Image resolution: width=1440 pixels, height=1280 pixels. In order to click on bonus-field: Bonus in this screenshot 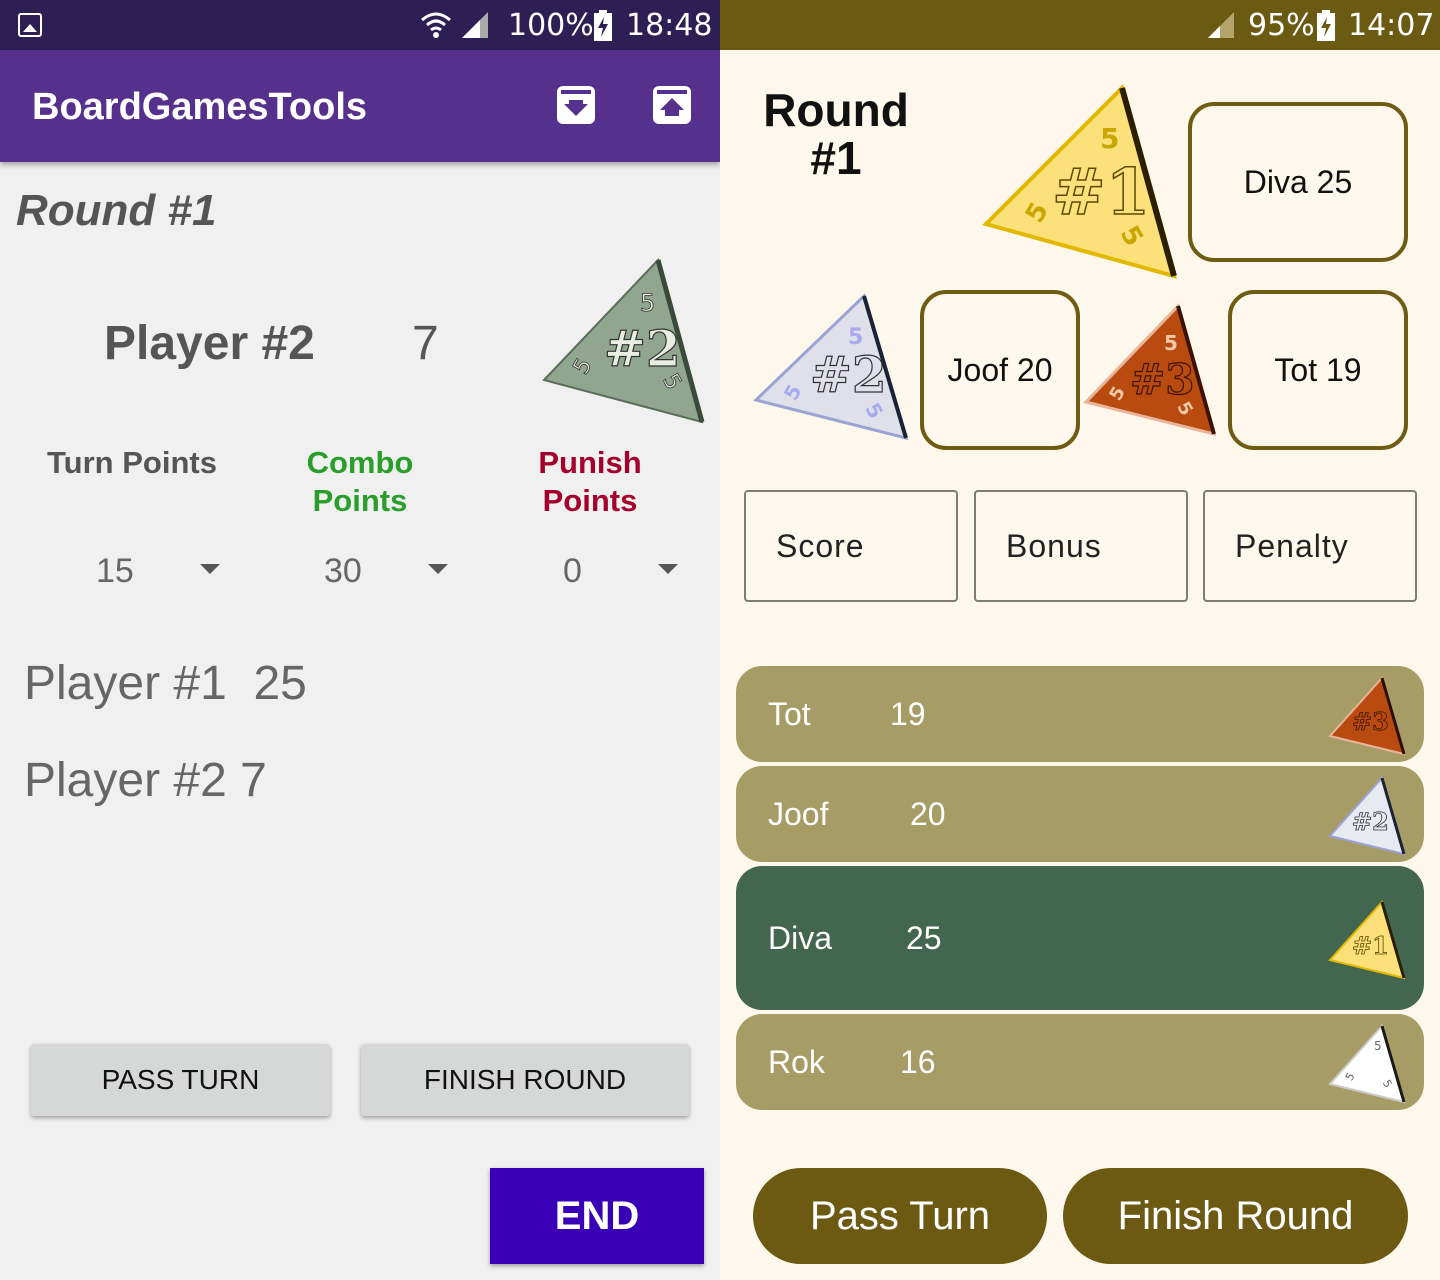, I will do `click(1081, 546)`.